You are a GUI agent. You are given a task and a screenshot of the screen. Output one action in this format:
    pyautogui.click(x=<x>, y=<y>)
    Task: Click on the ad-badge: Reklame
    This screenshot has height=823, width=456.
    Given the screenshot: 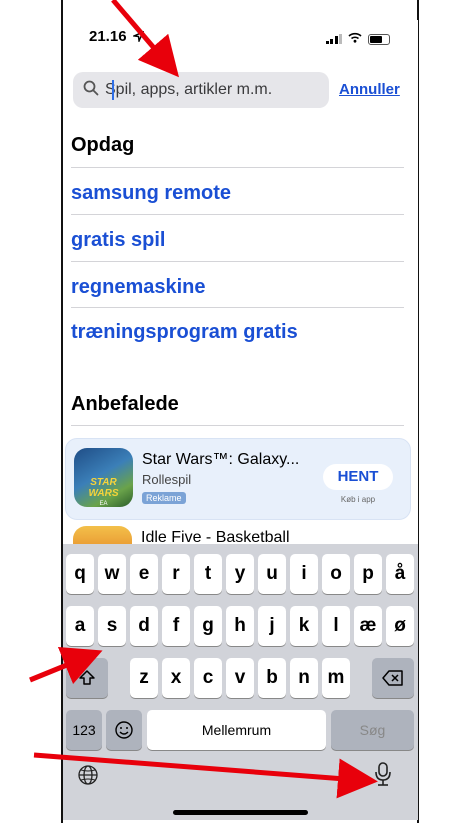 What is the action you would take?
    pyautogui.click(x=164, y=498)
    